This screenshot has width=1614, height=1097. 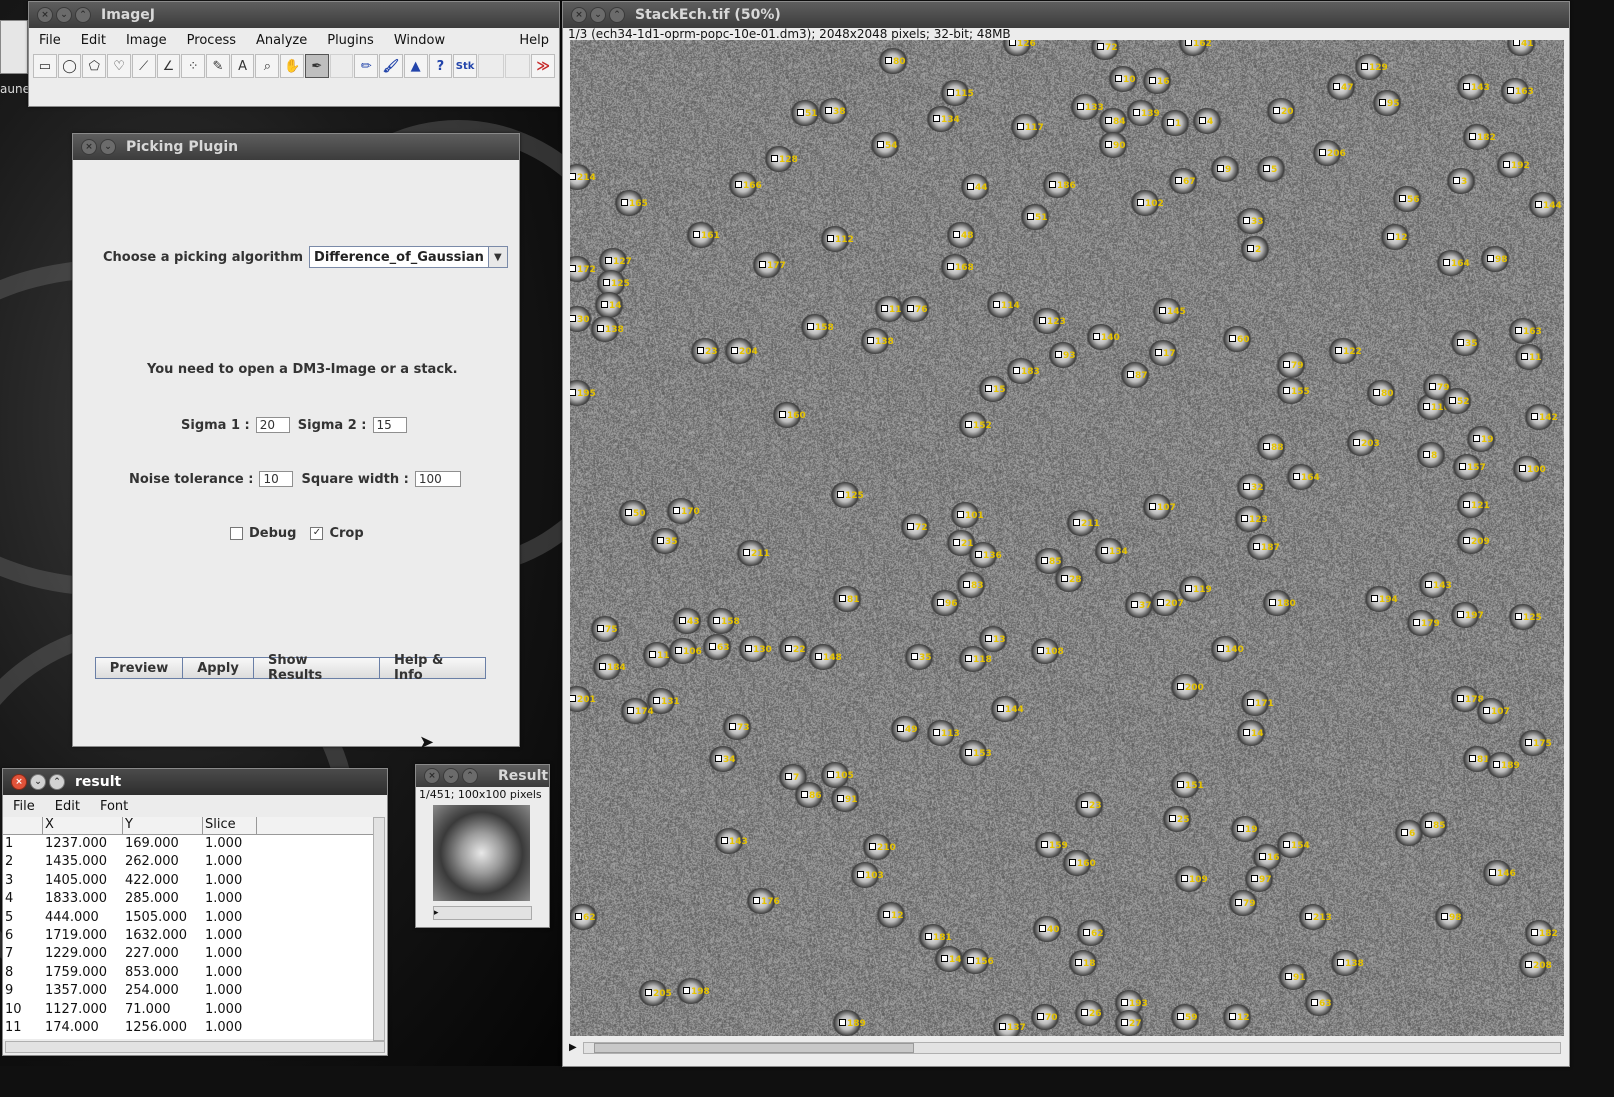 I want to click on table-row: 8 1759.000 853.000 1.000, so click(x=189, y=973).